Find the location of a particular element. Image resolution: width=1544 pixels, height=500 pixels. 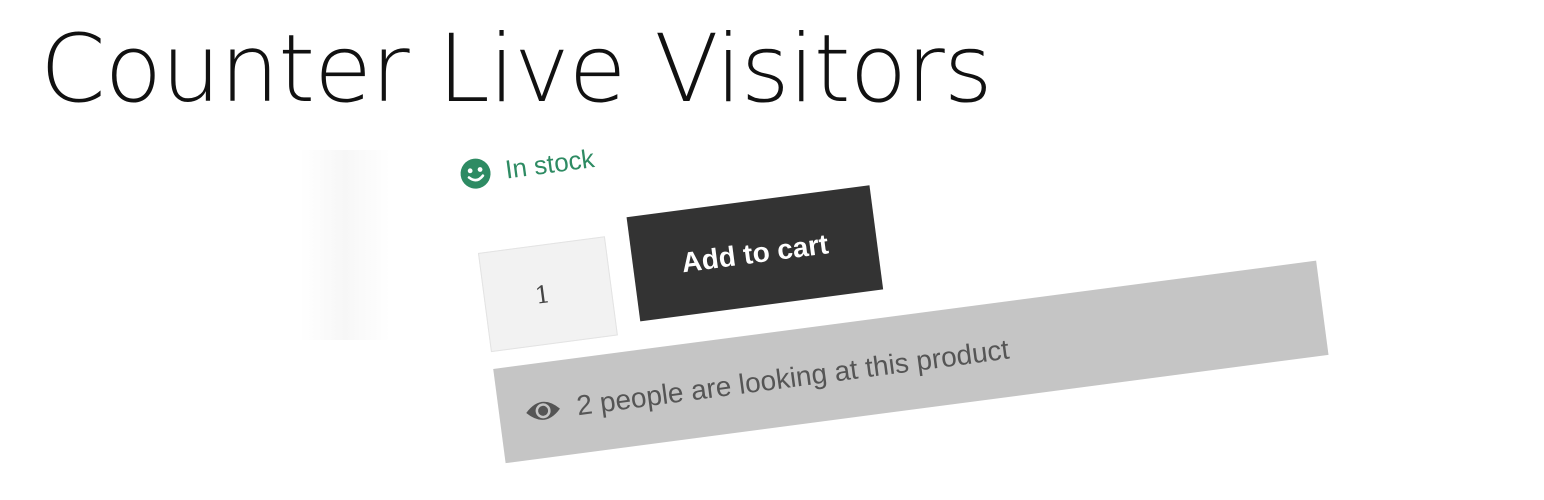

add-to-cart-button: Add to cart is located at coordinates (755, 253).